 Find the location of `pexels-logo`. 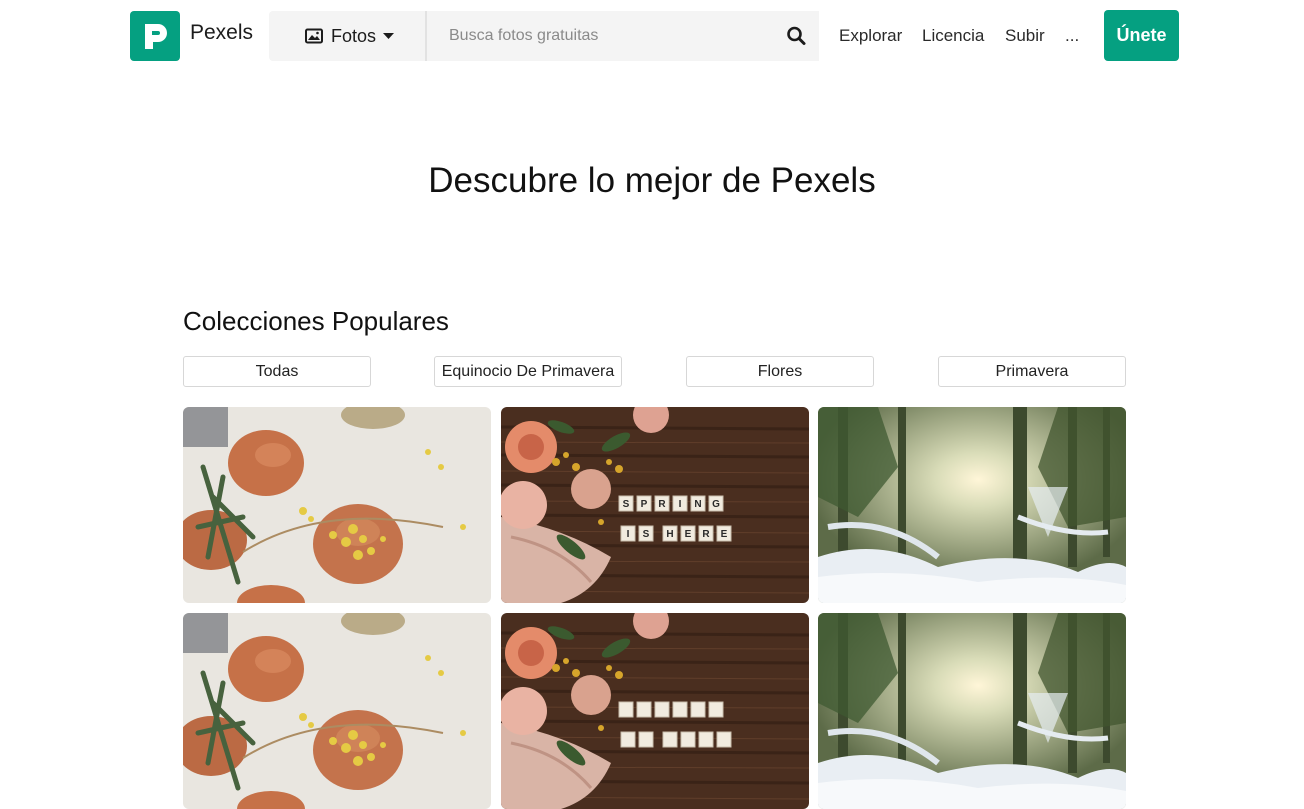

pexels-logo is located at coordinates (155, 36).